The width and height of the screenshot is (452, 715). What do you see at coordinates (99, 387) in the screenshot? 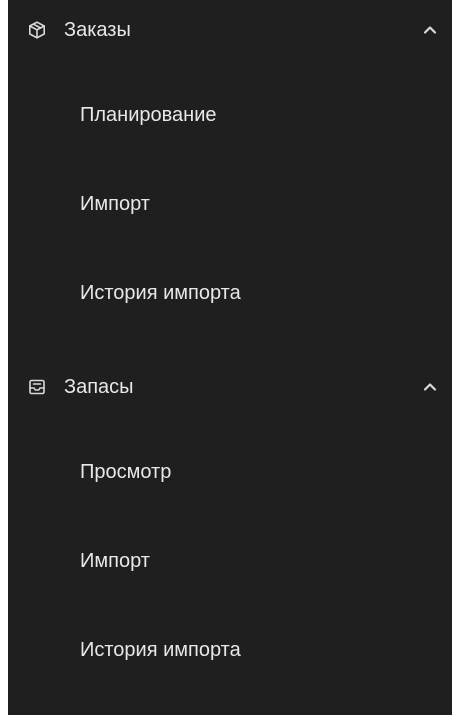
I see `menu-group-label: Запасы` at bounding box center [99, 387].